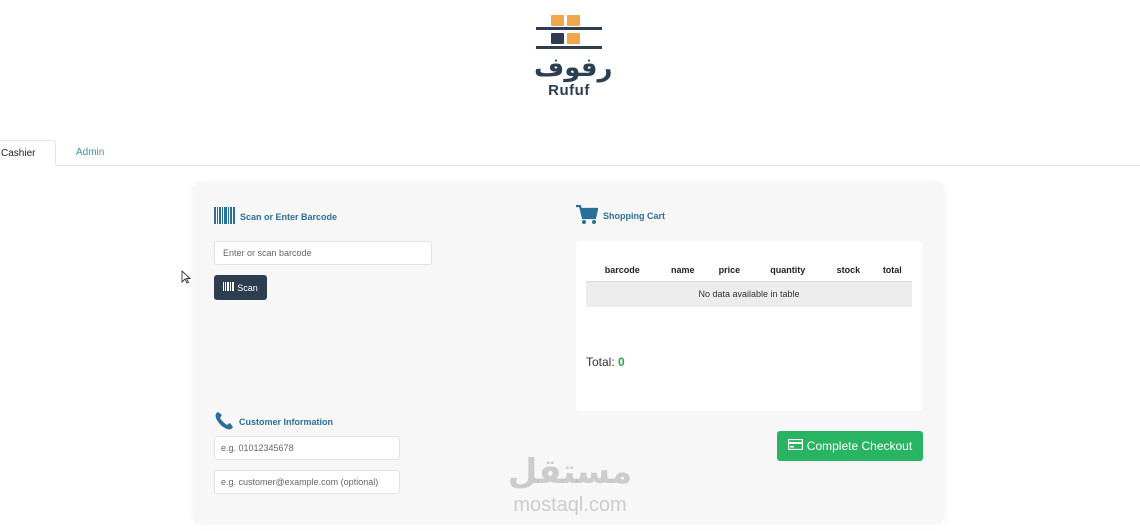  What do you see at coordinates (570, 153) in the screenshot?
I see `tab-bar: Cashier Admin` at bounding box center [570, 153].